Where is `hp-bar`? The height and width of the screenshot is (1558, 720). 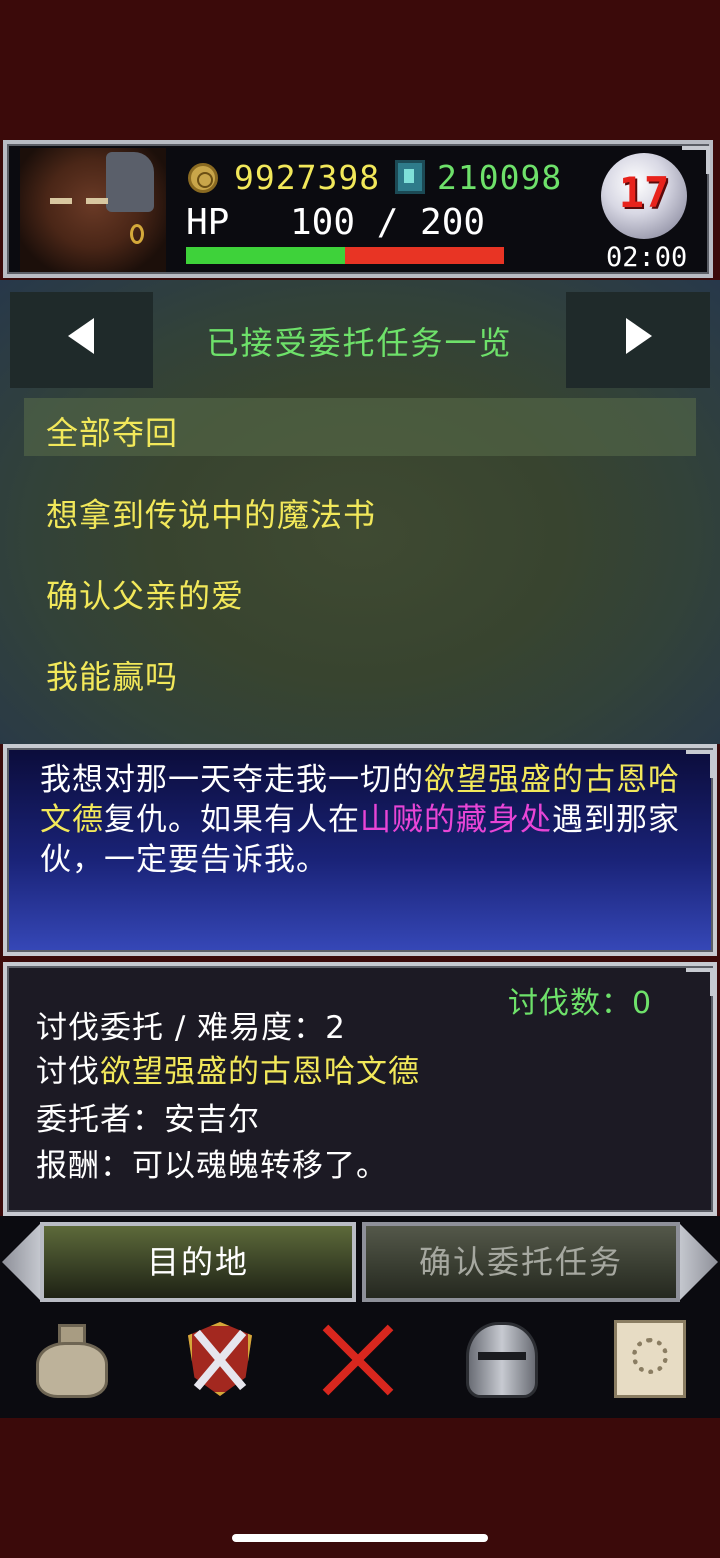
hp-bar is located at coordinates (345, 255).